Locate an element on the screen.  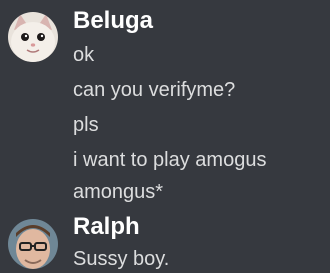
message-text: can you verifyme? is located at coordinates (154, 90).